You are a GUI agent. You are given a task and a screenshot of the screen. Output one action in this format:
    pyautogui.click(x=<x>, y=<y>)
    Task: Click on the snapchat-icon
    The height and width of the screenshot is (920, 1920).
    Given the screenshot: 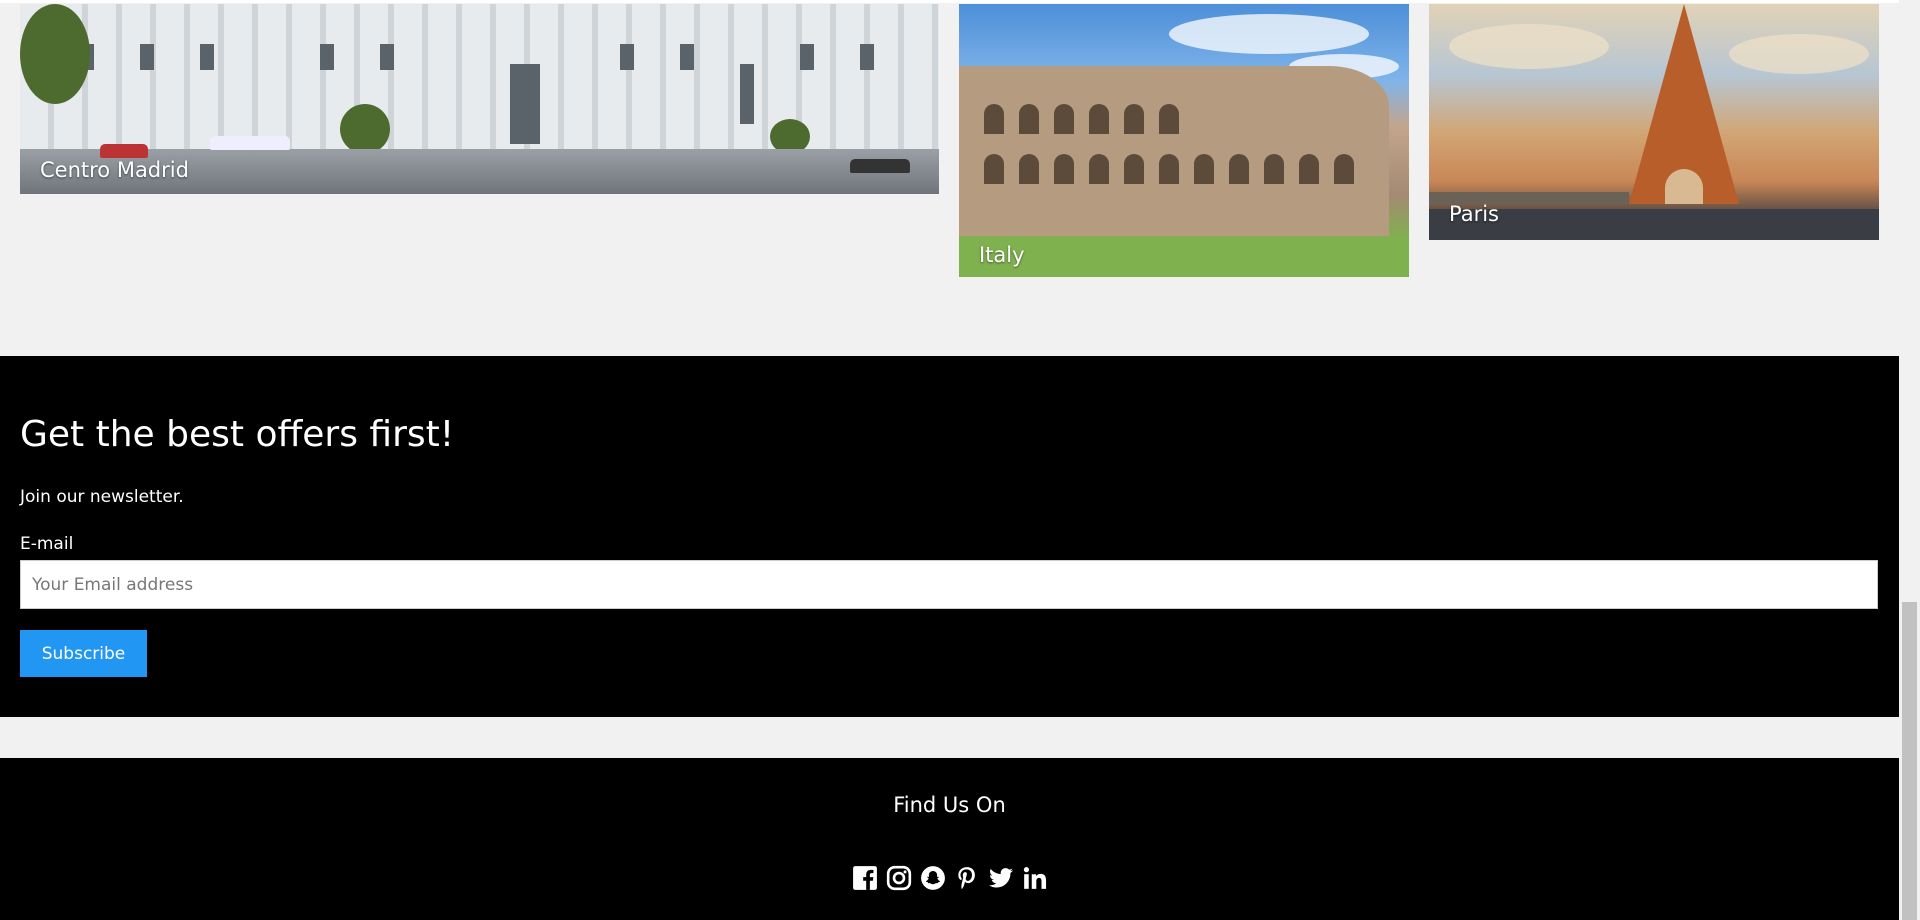 What is the action you would take?
    pyautogui.click(x=933, y=878)
    